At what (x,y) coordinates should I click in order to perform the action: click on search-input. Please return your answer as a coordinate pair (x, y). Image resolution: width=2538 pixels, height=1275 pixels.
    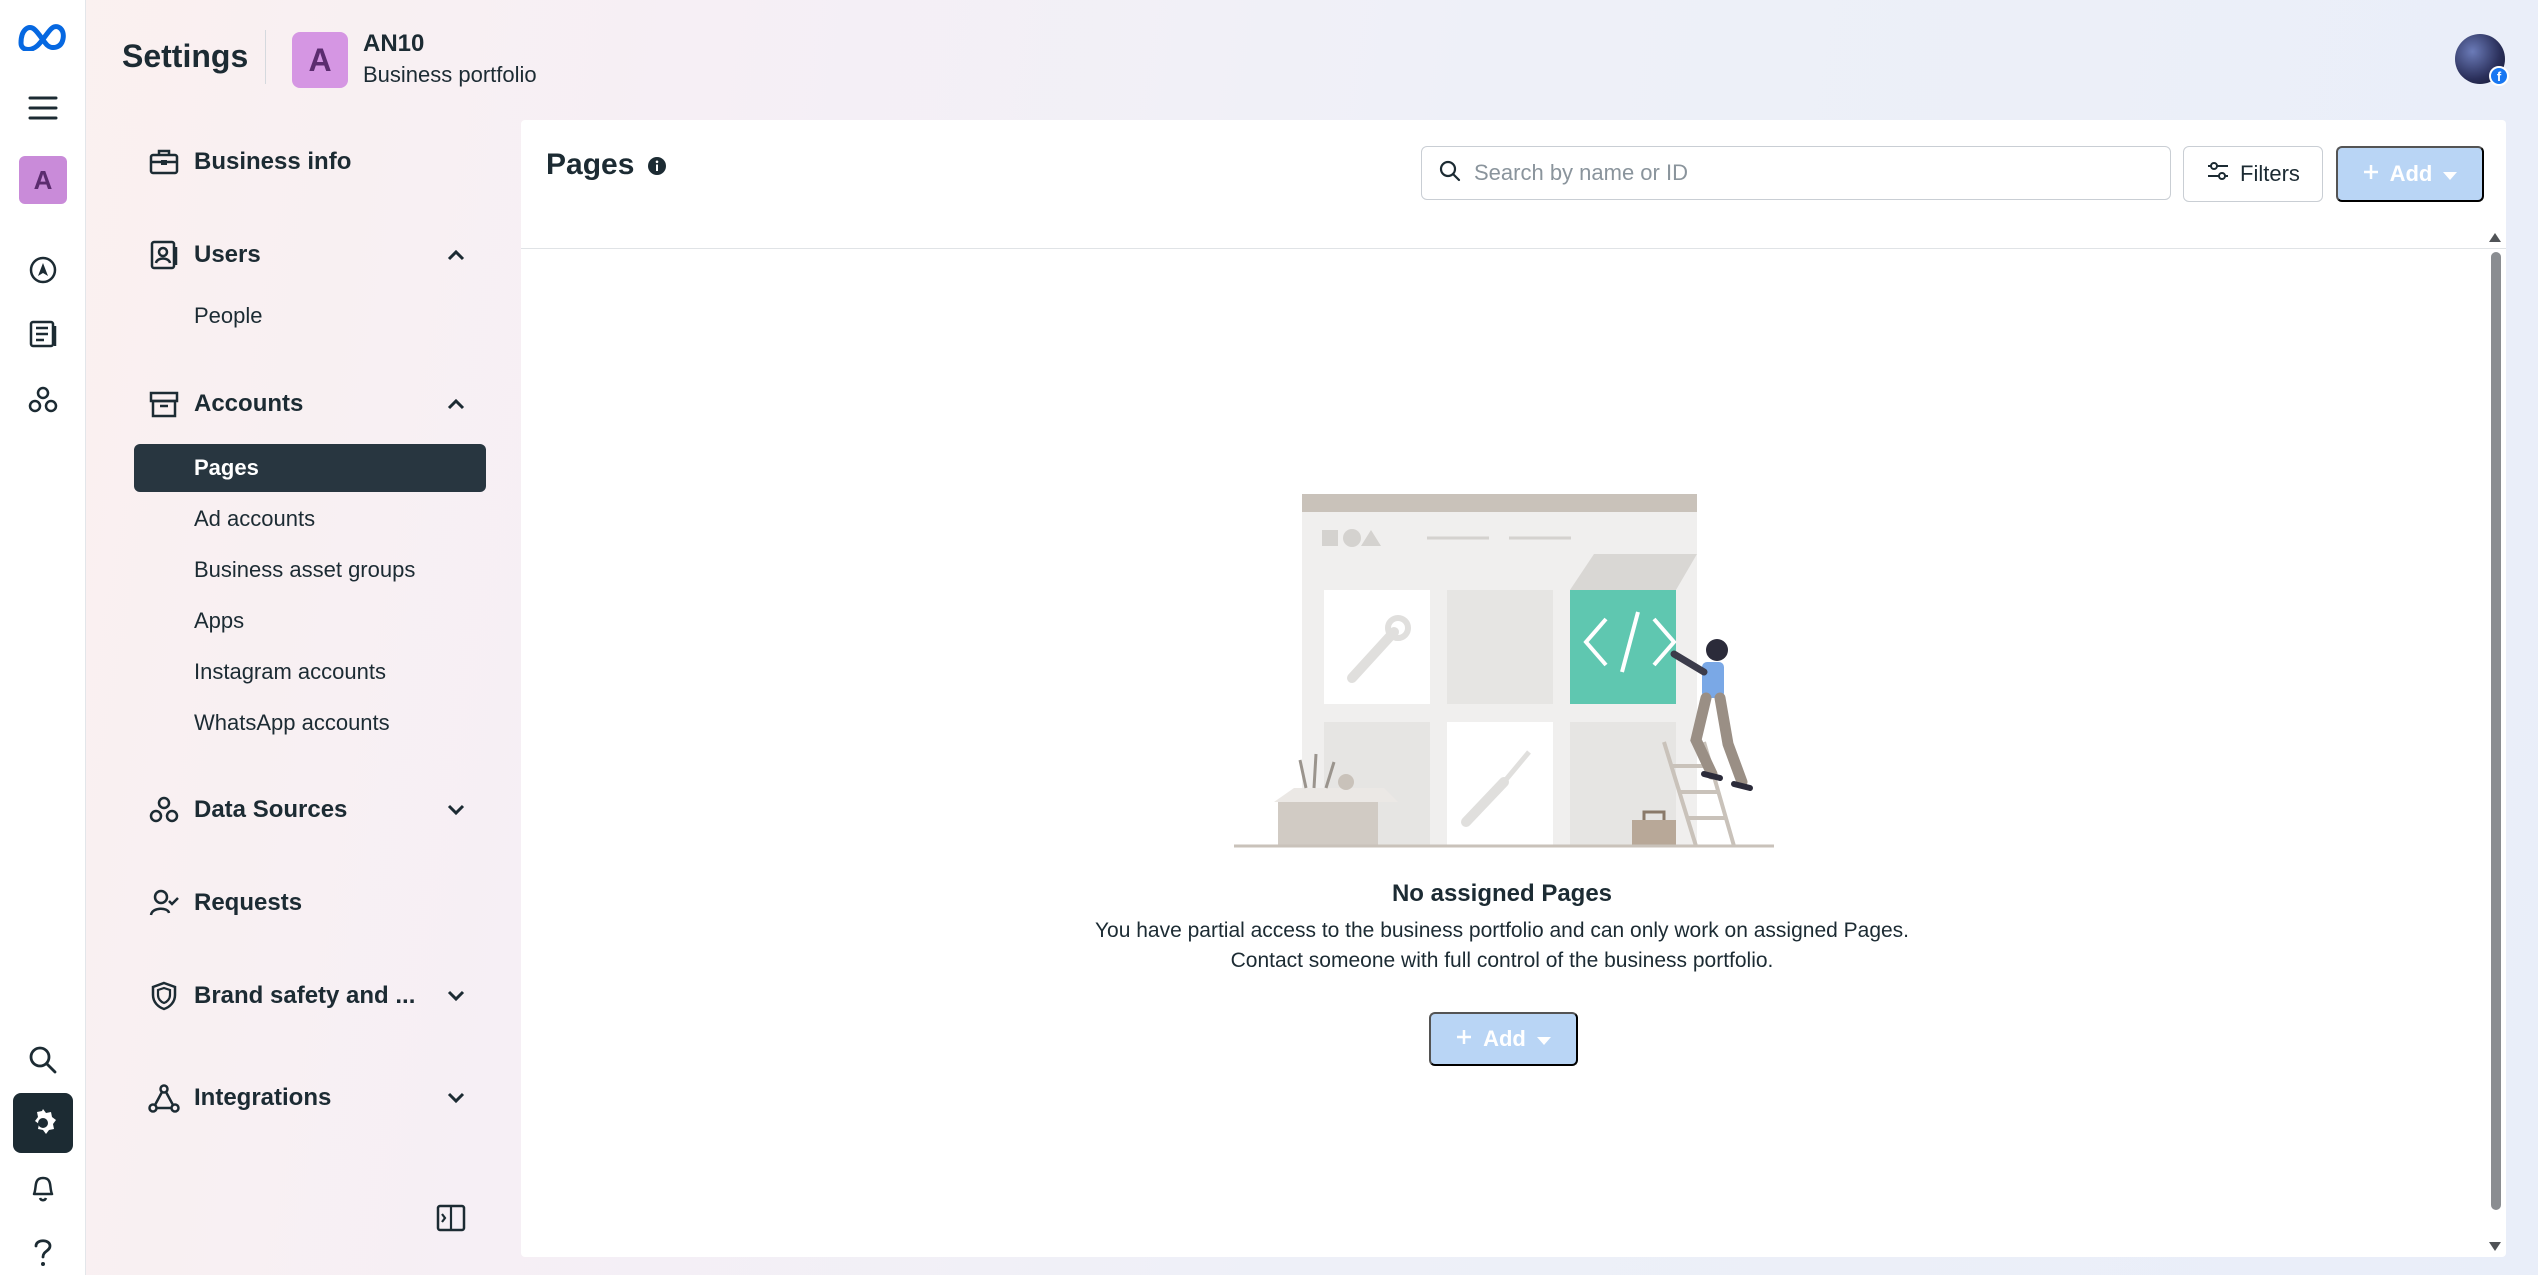
    Looking at the image, I should click on (1804, 173).